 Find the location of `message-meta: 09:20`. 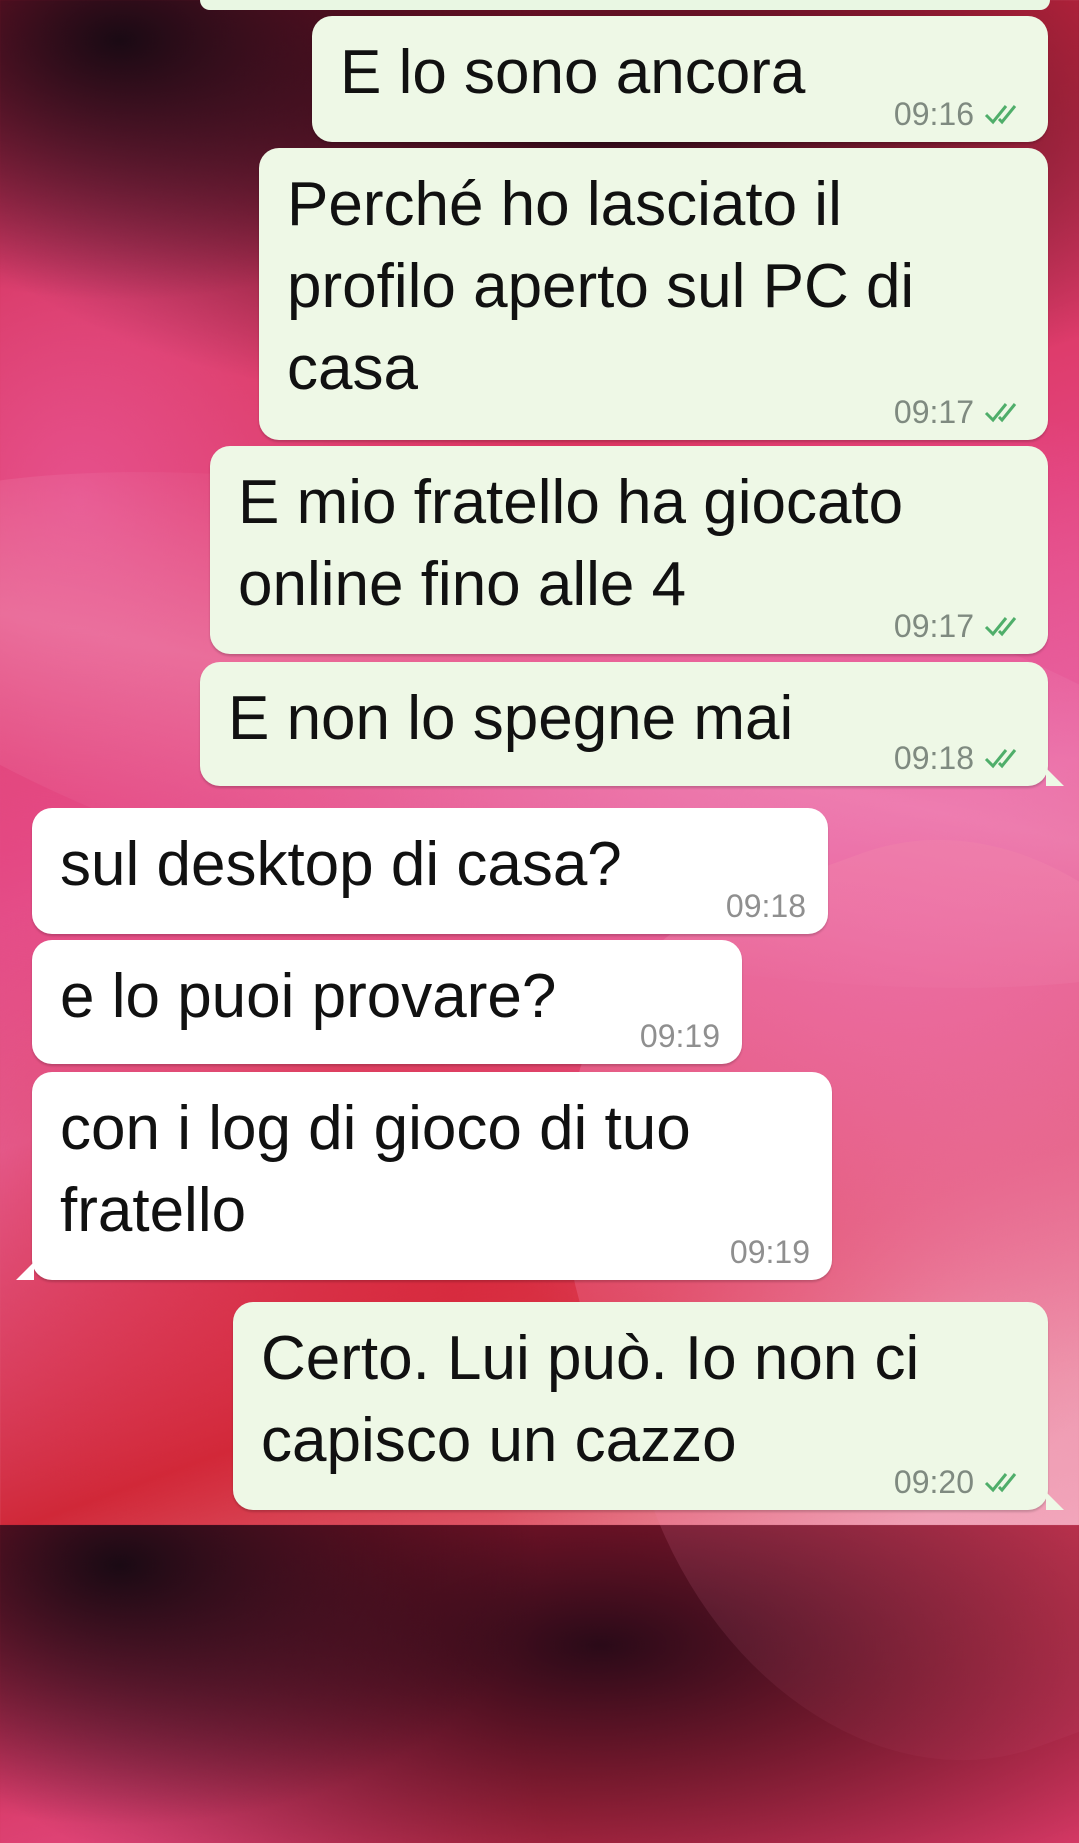

message-meta: 09:20 is located at coordinates (961, 1482).